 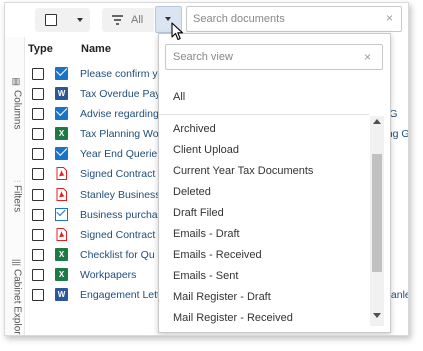 I want to click on cabinet-icon: |||, so click(x=17, y=263).